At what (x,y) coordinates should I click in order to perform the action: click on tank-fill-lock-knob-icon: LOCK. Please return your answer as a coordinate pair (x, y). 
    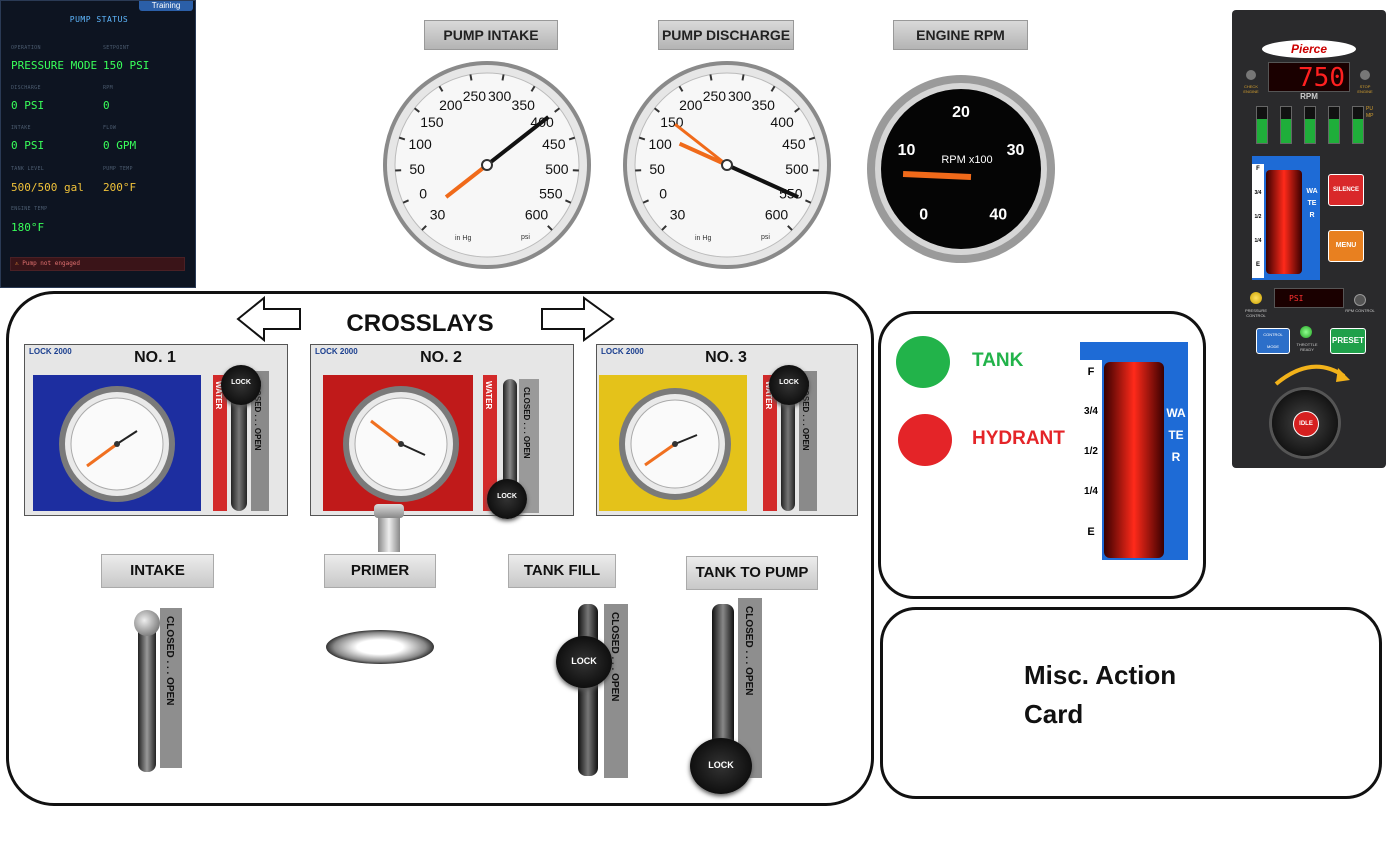
    Looking at the image, I should click on (584, 662).